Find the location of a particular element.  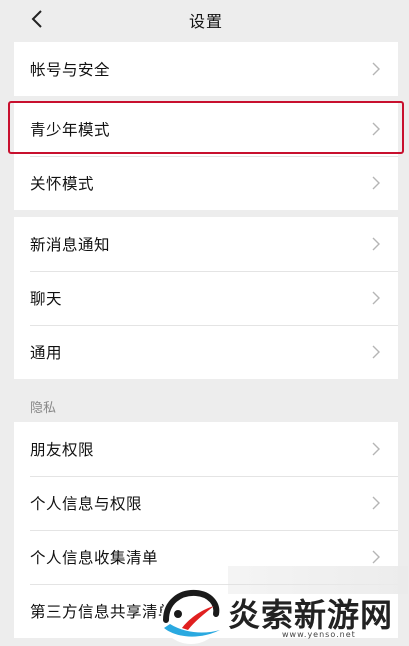

row-label: 新消息通知 is located at coordinates (70, 245).